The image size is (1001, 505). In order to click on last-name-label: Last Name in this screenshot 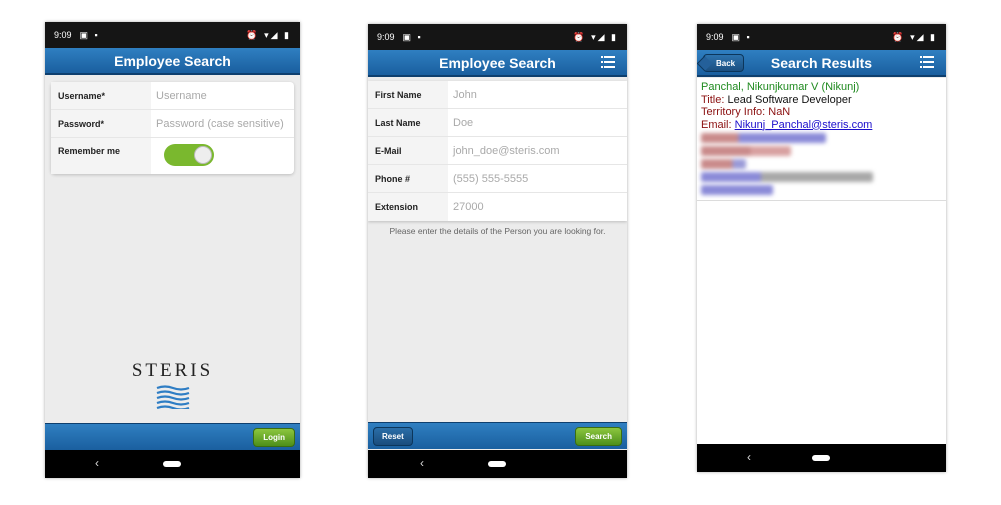, I will do `click(408, 122)`.